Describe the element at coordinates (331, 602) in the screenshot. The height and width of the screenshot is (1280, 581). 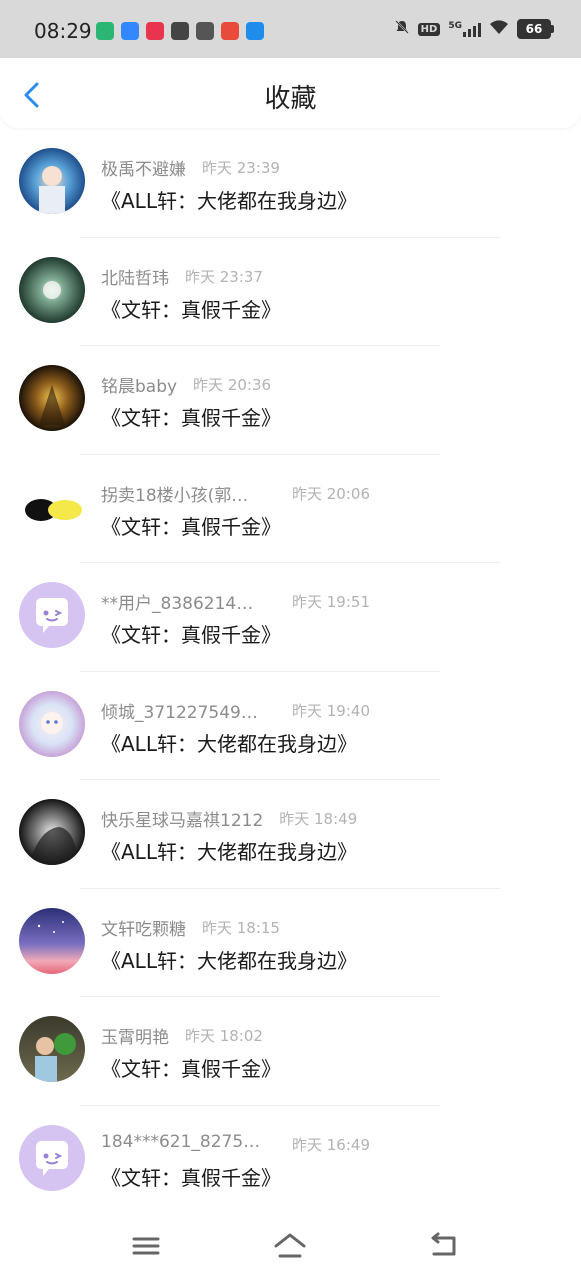
I see `timestamp: 昨天 19:51` at that location.